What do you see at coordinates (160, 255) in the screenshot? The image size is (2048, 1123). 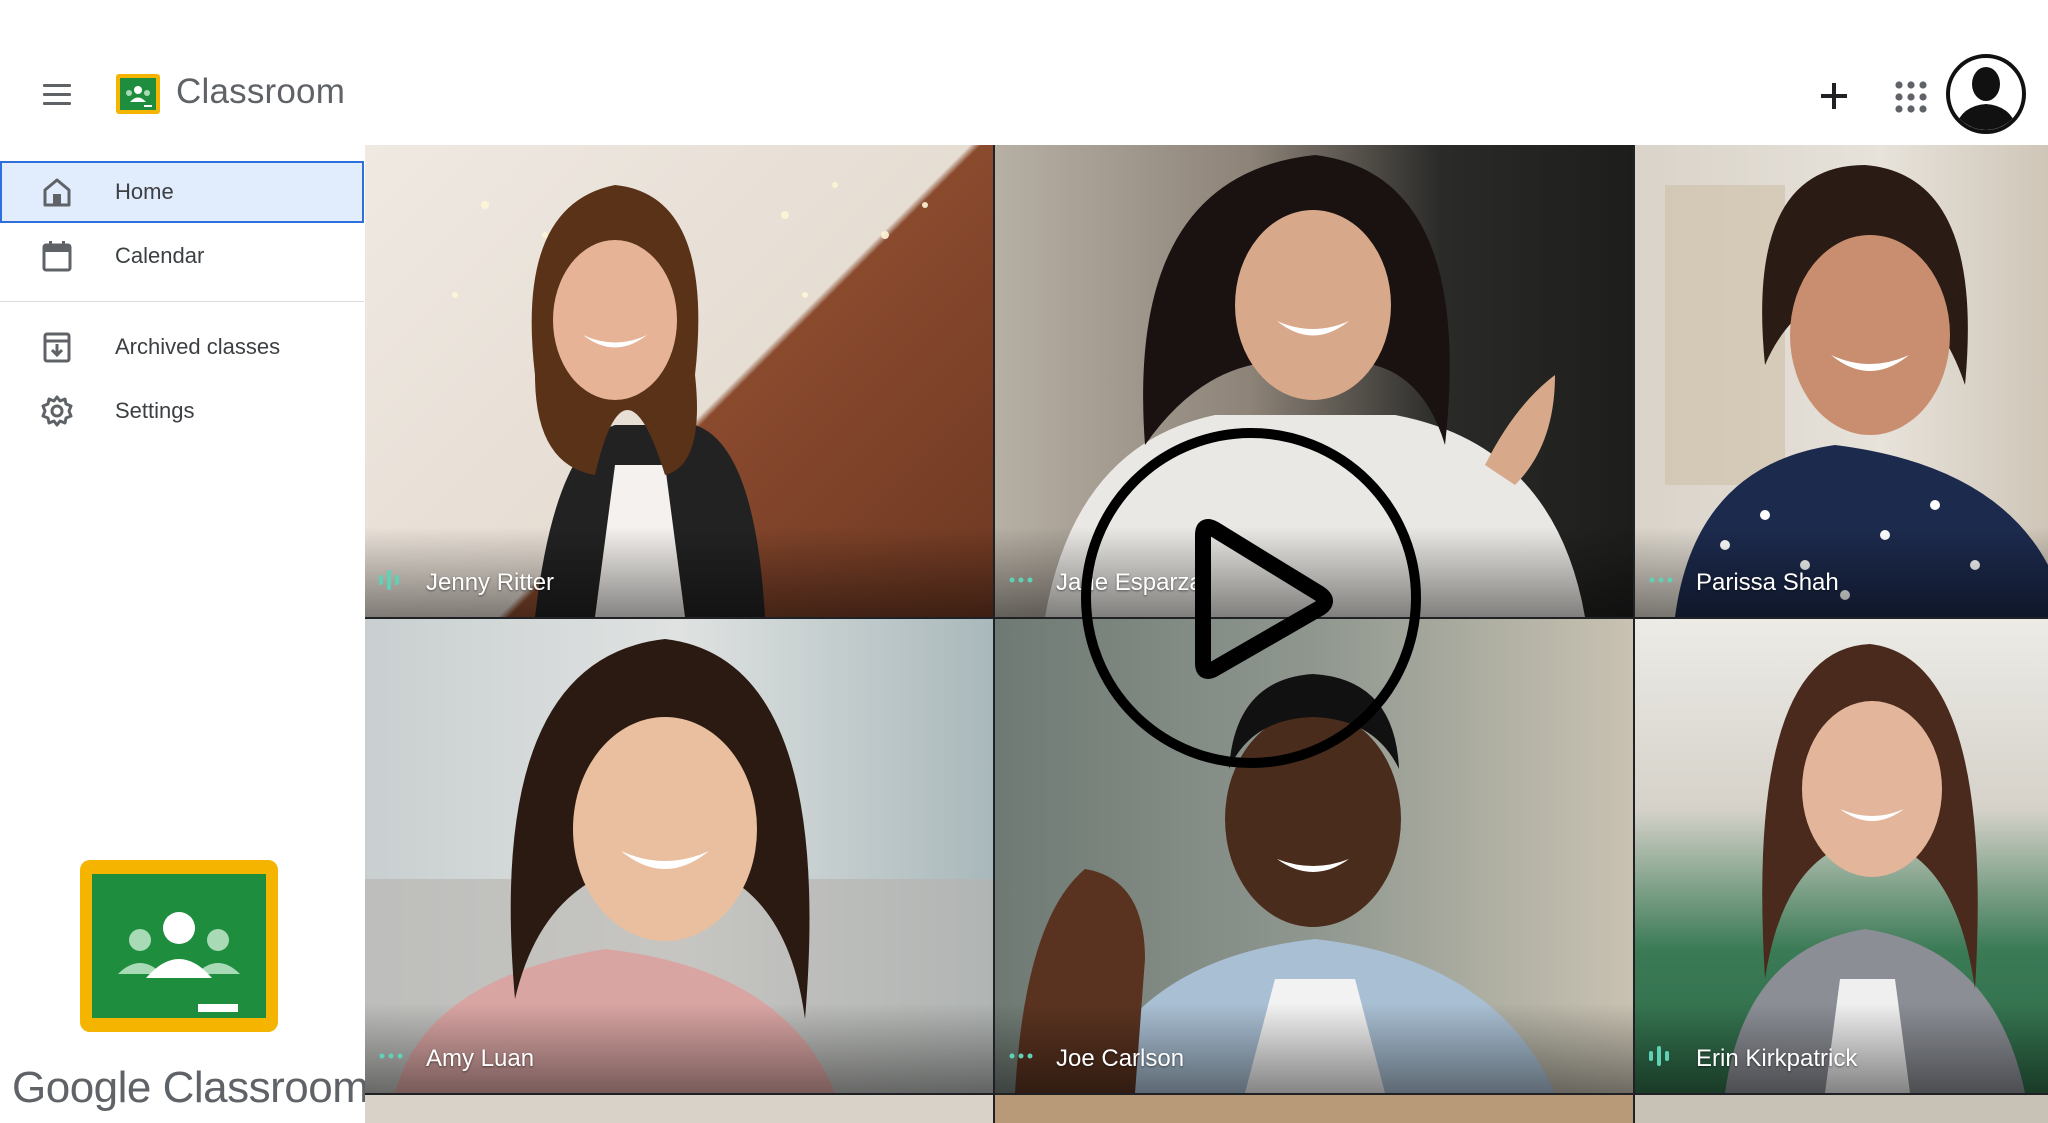 I see `sidebar-item-label: Calendar` at bounding box center [160, 255].